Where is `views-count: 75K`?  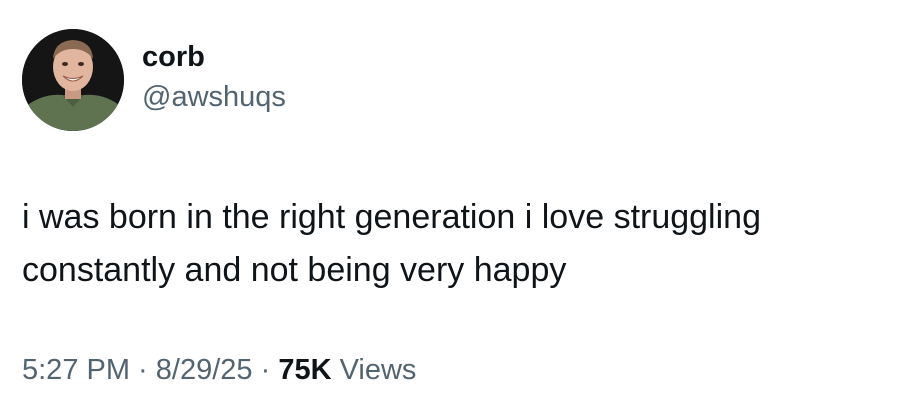
views-count: 75K is located at coordinates (304, 370).